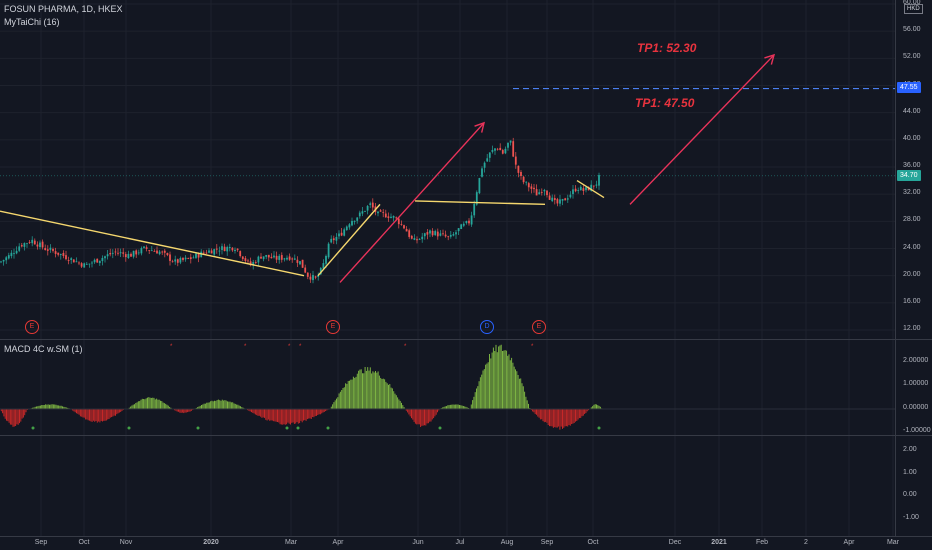 The height and width of the screenshot is (550, 932). I want to click on time-tick-label: Aug, so click(507, 542).